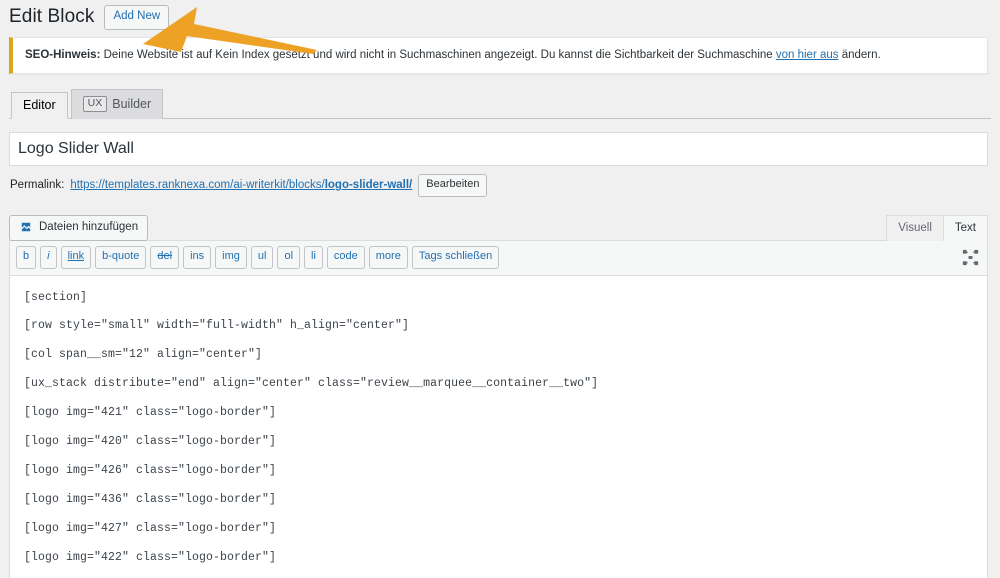 This screenshot has height=578, width=1000. I want to click on quicktag-del: del, so click(165, 257).